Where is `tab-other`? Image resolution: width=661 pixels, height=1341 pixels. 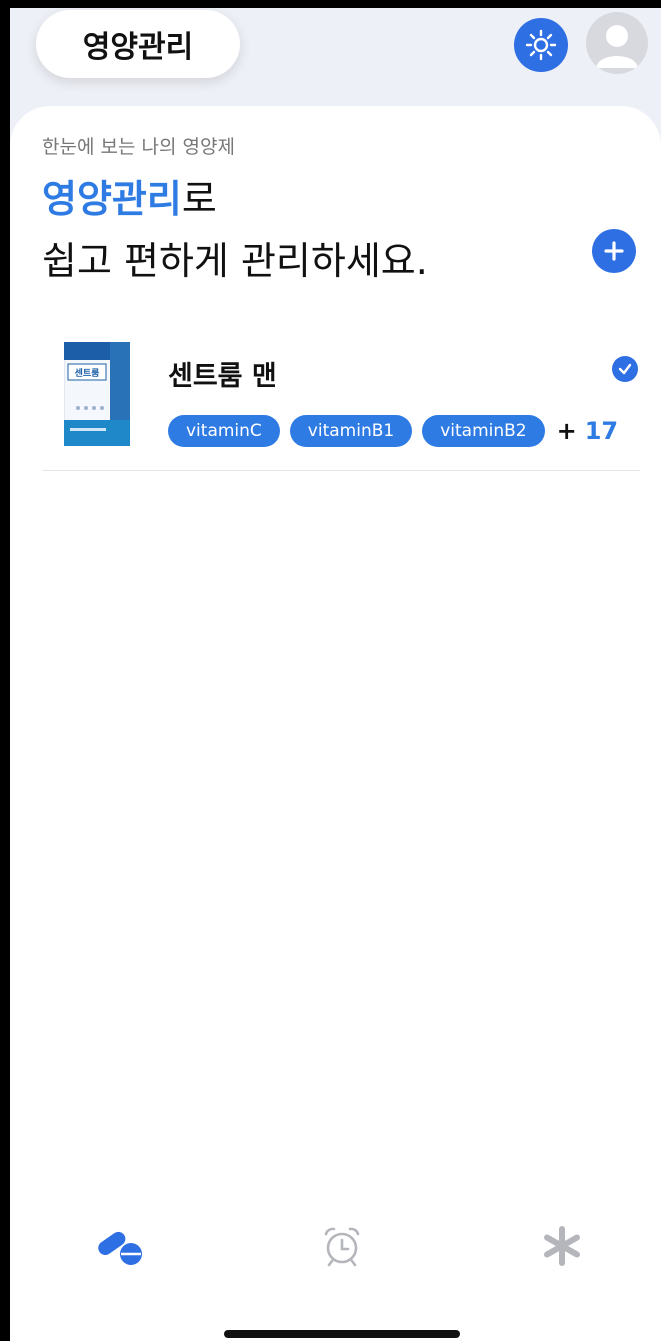
tab-other is located at coordinates (562, 1246).